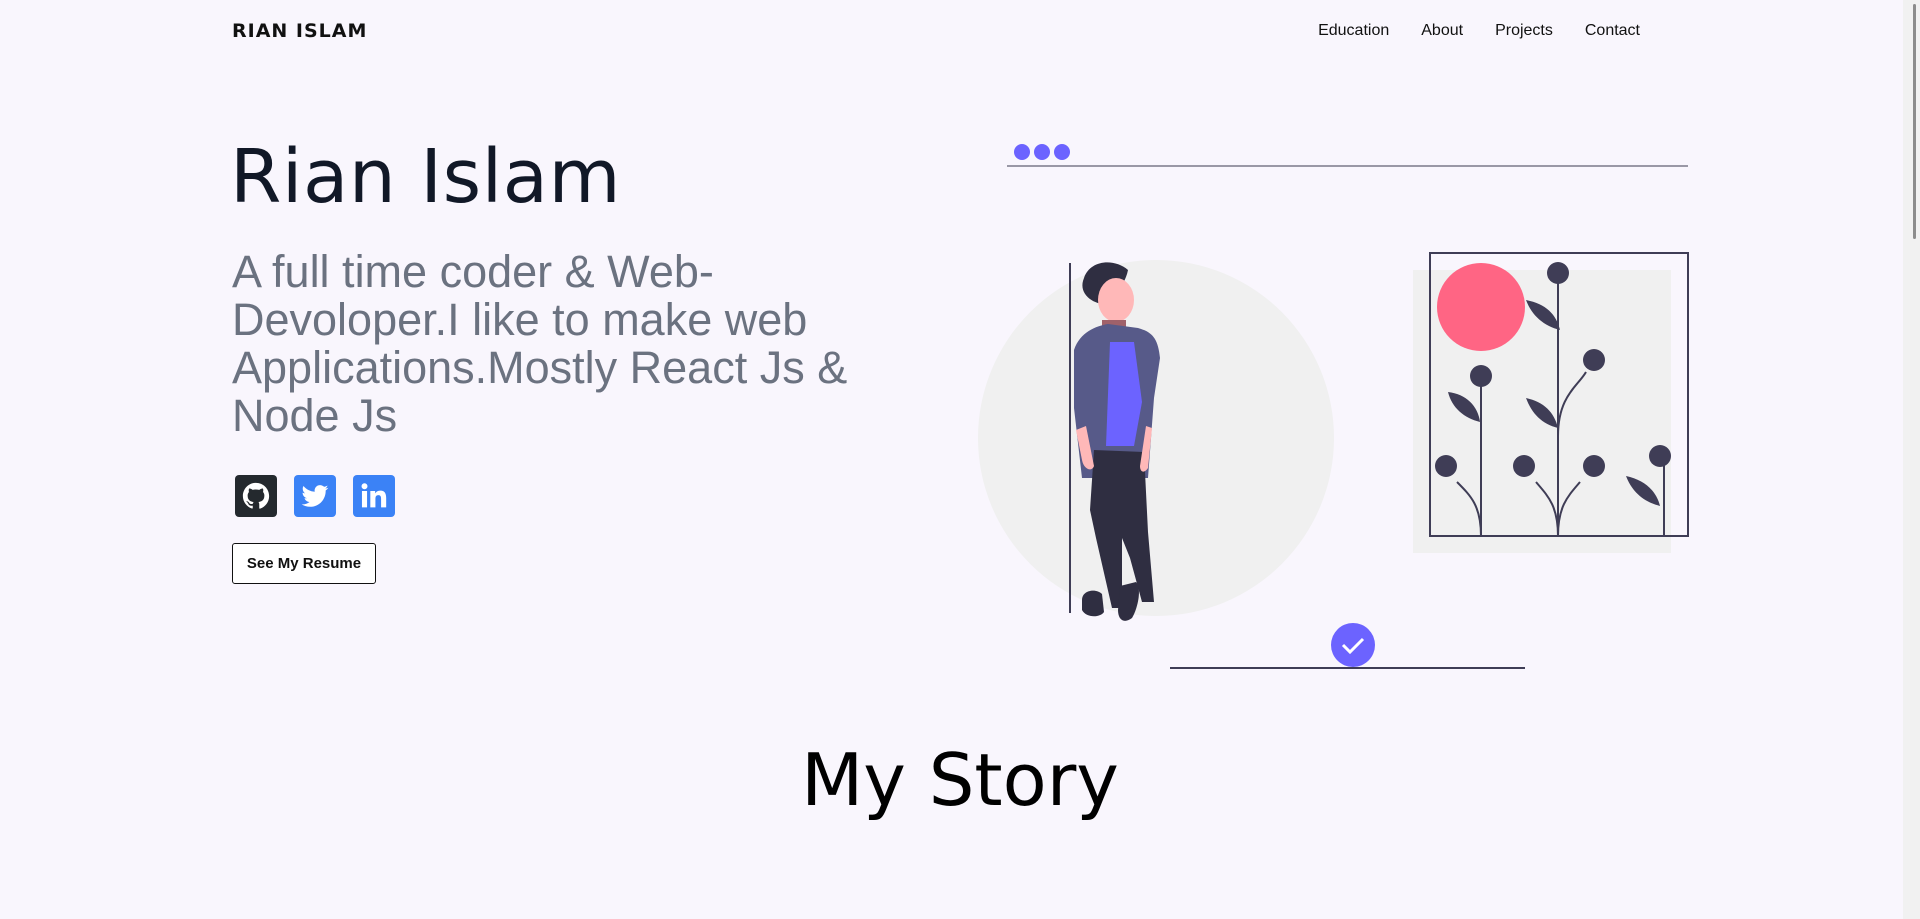 This screenshot has width=1920, height=919. I want to click on github-icon, so click(256, 496).